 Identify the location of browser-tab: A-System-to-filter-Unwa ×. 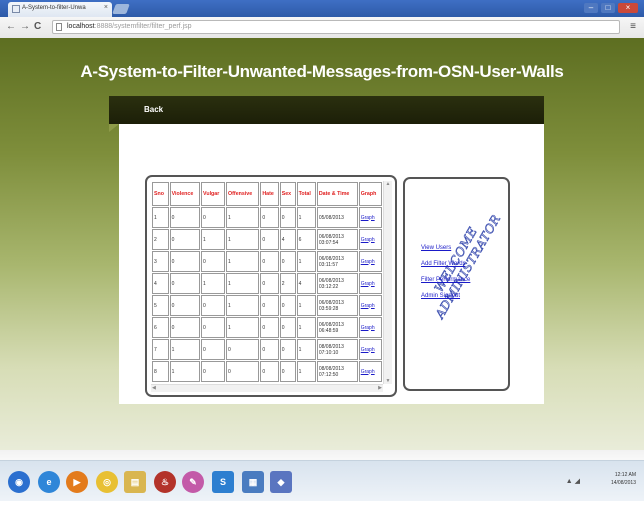
(60, 9).